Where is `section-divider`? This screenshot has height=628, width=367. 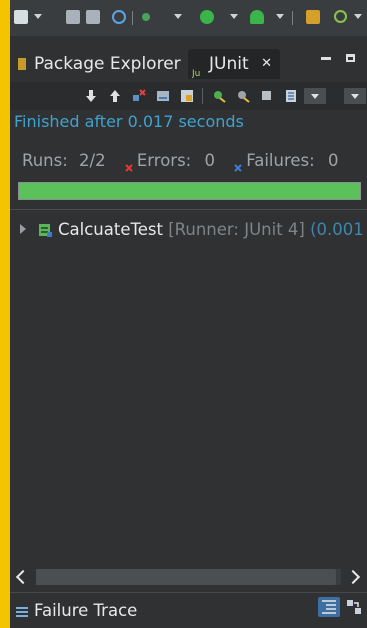 section-divider is located at coordinates (188, 209).